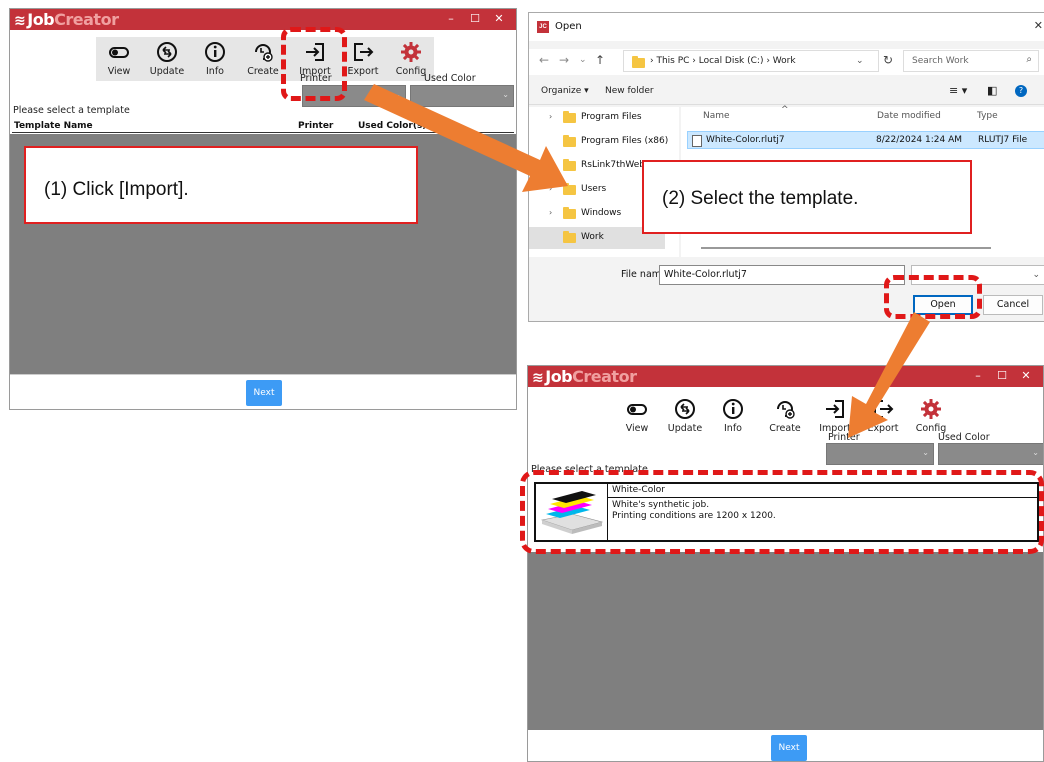  What do you see at coordinates (785, 110) in the screenshot?
I see `sort-up-icon: ^` at bounding box center [785, 110].